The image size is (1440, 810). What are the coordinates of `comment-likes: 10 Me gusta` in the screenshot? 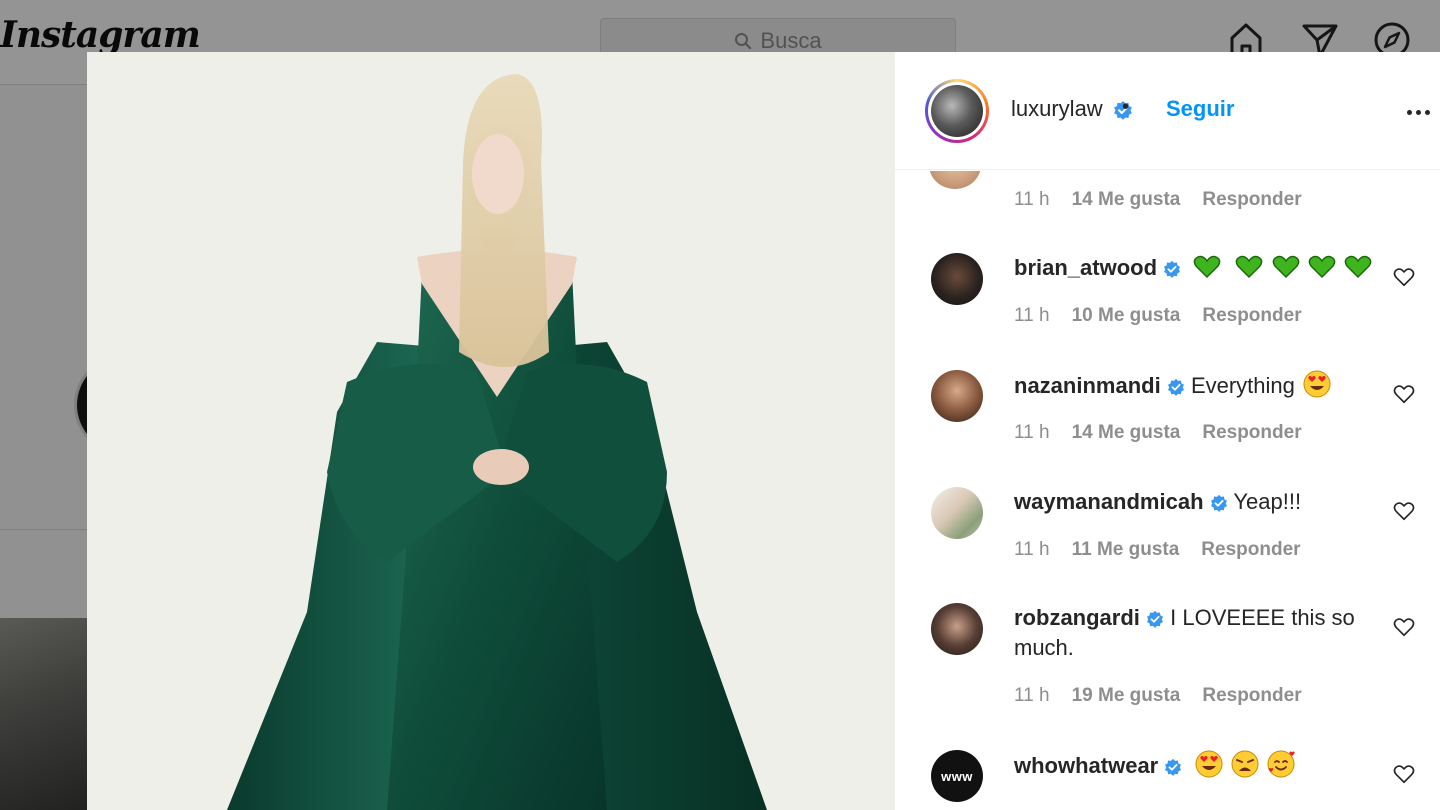 It's located at (1126, 316).